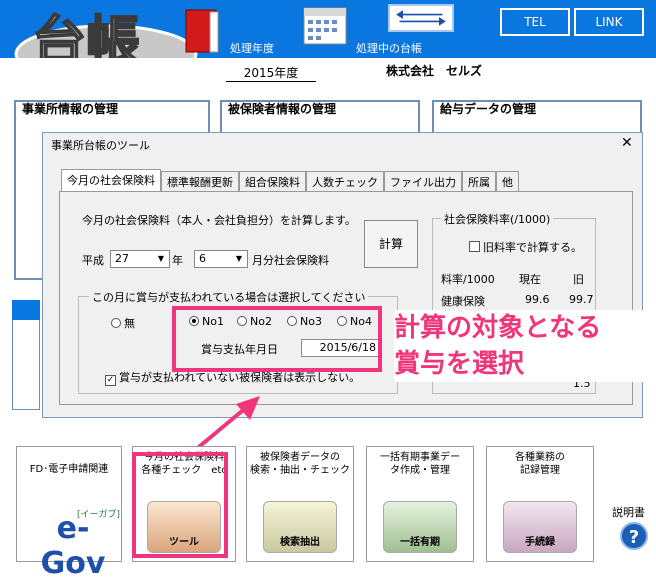 The width and height of the screenshot is (656, 581). I want to click on help-icon: ?, so click(634, 536).